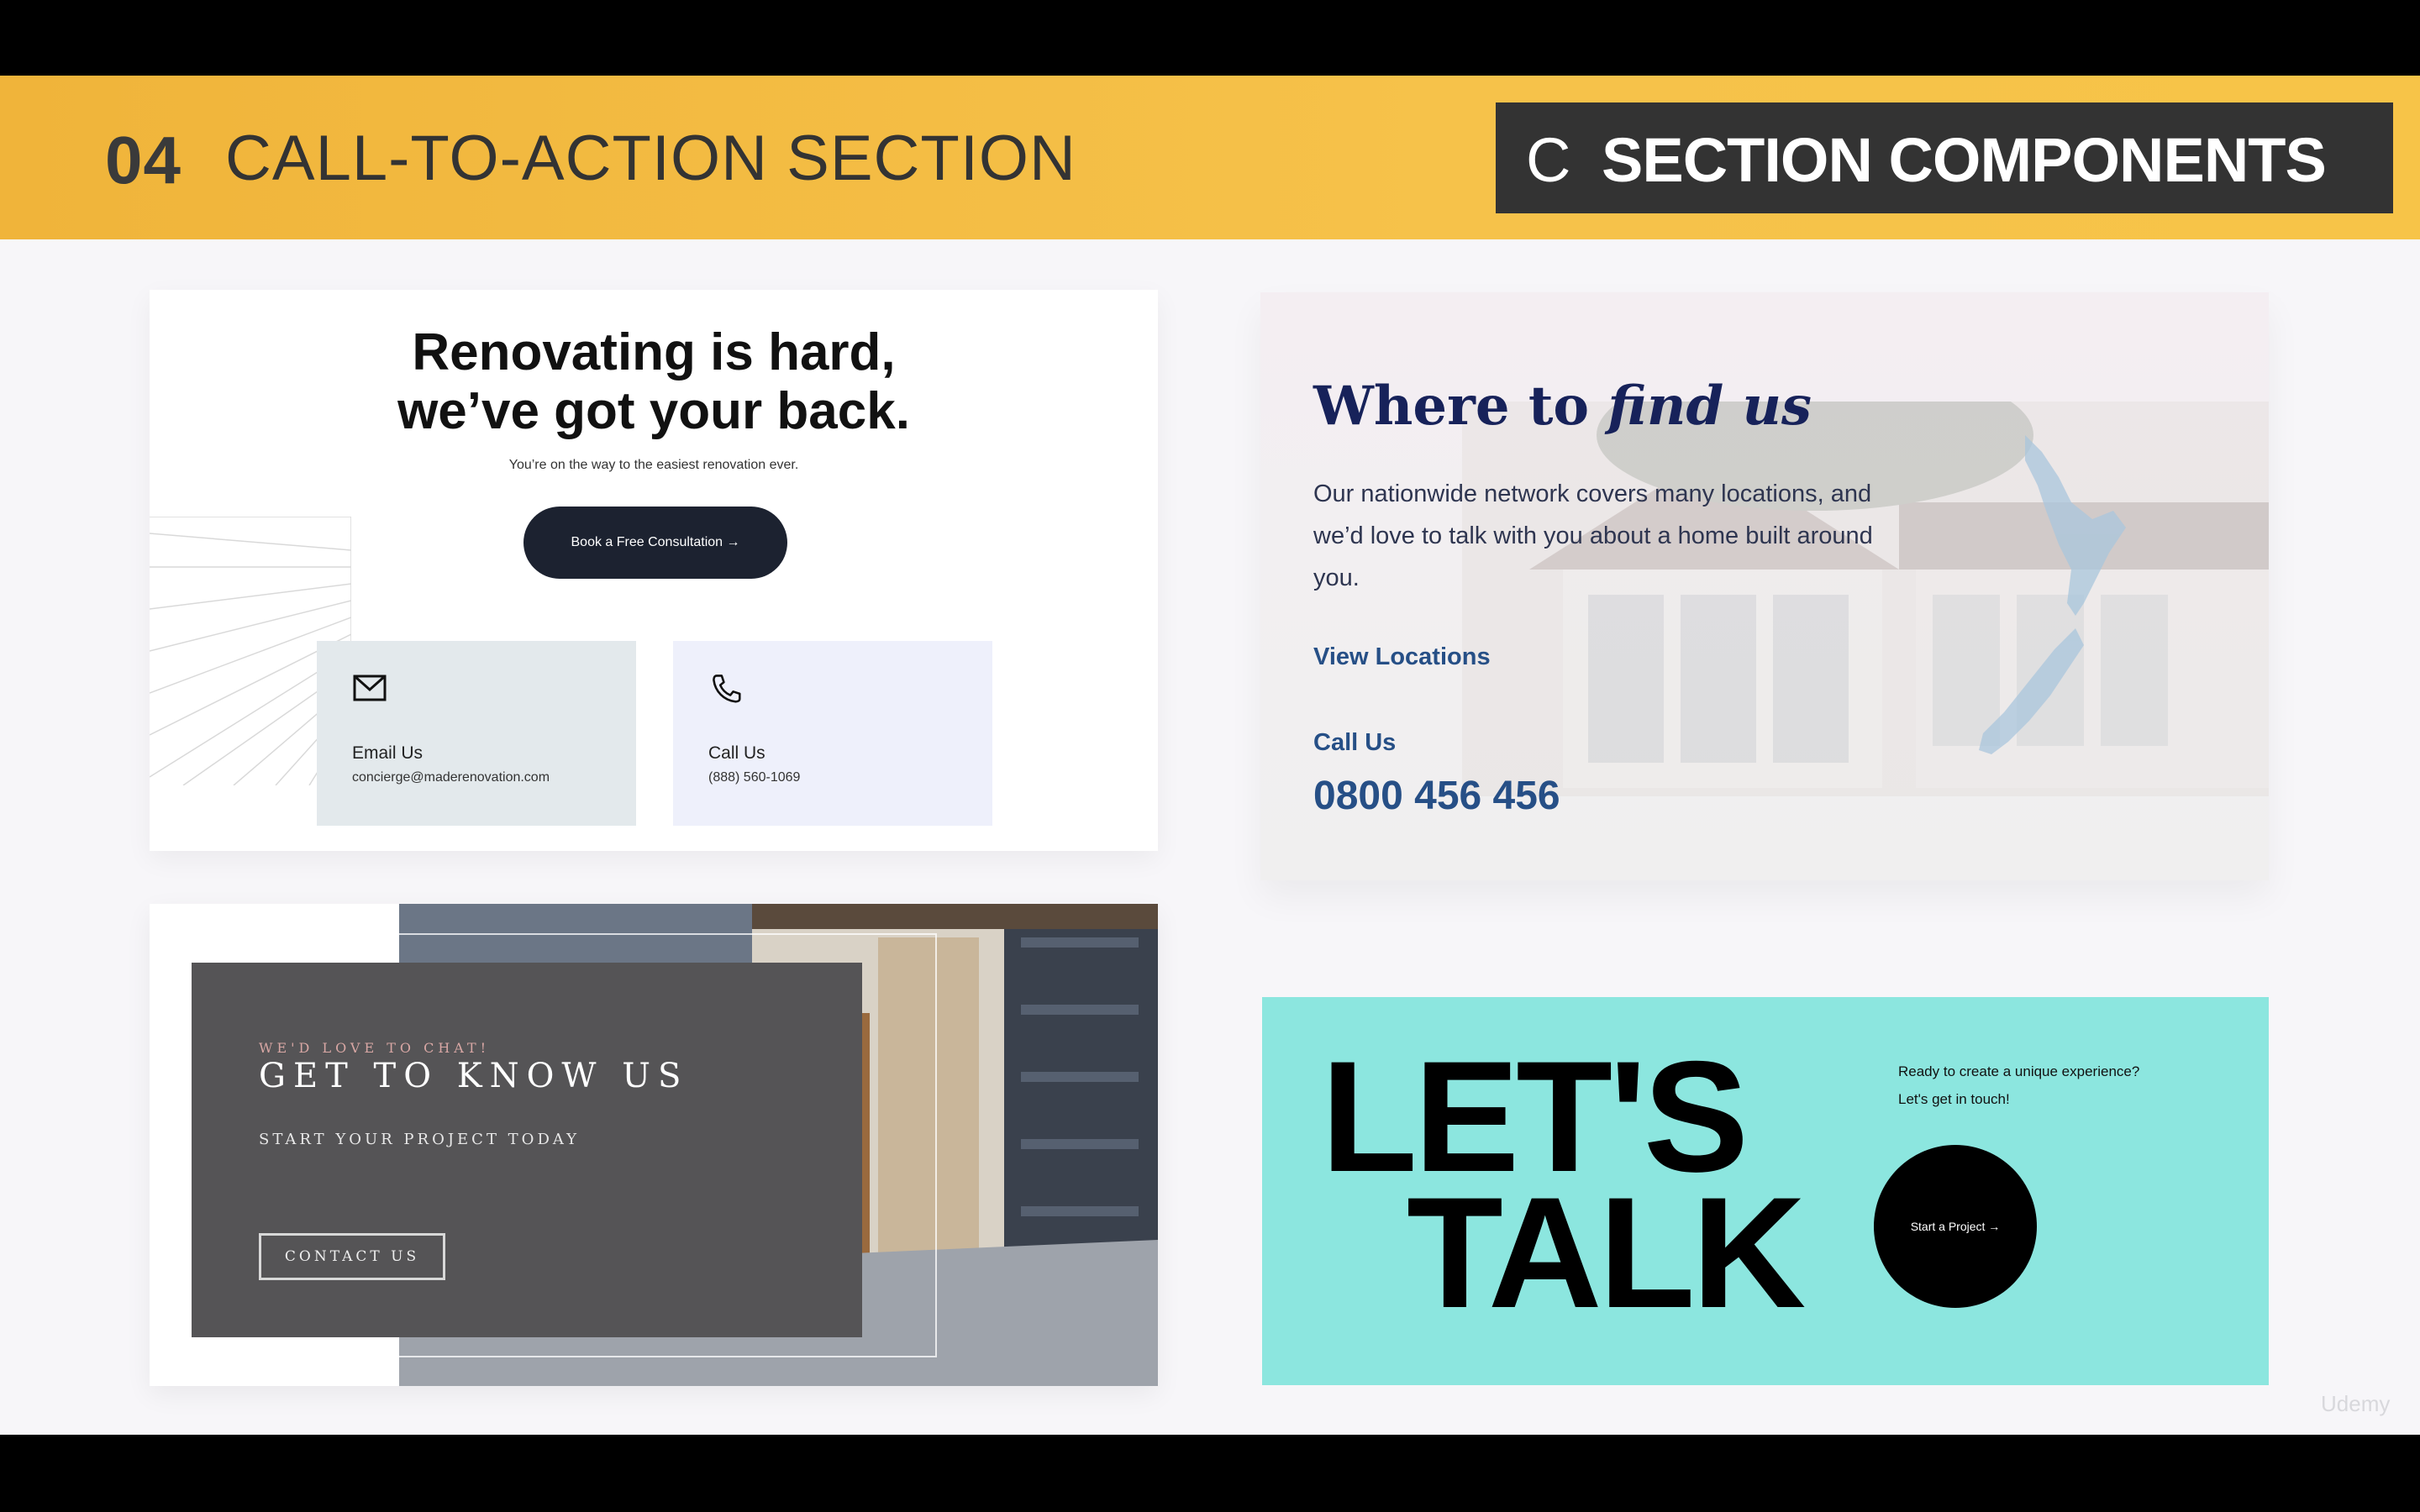 The image size is (2420, 1512). What do you see at coordinates (1710, 406) in the screenshot?
I see `find-us-heading-italic: find us` at bounding box center [1710, 406].